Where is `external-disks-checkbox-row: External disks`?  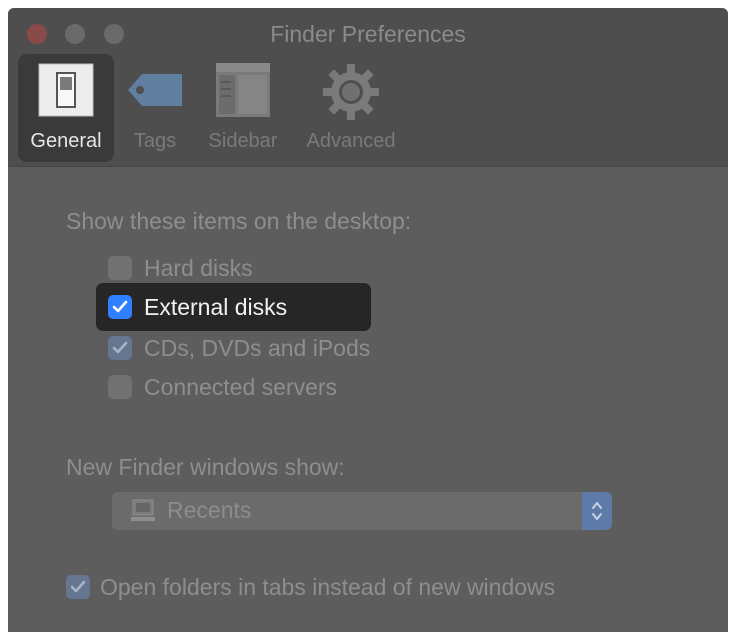
external-disks-checkbox-row: External disks is located at coordinates (197, 307).